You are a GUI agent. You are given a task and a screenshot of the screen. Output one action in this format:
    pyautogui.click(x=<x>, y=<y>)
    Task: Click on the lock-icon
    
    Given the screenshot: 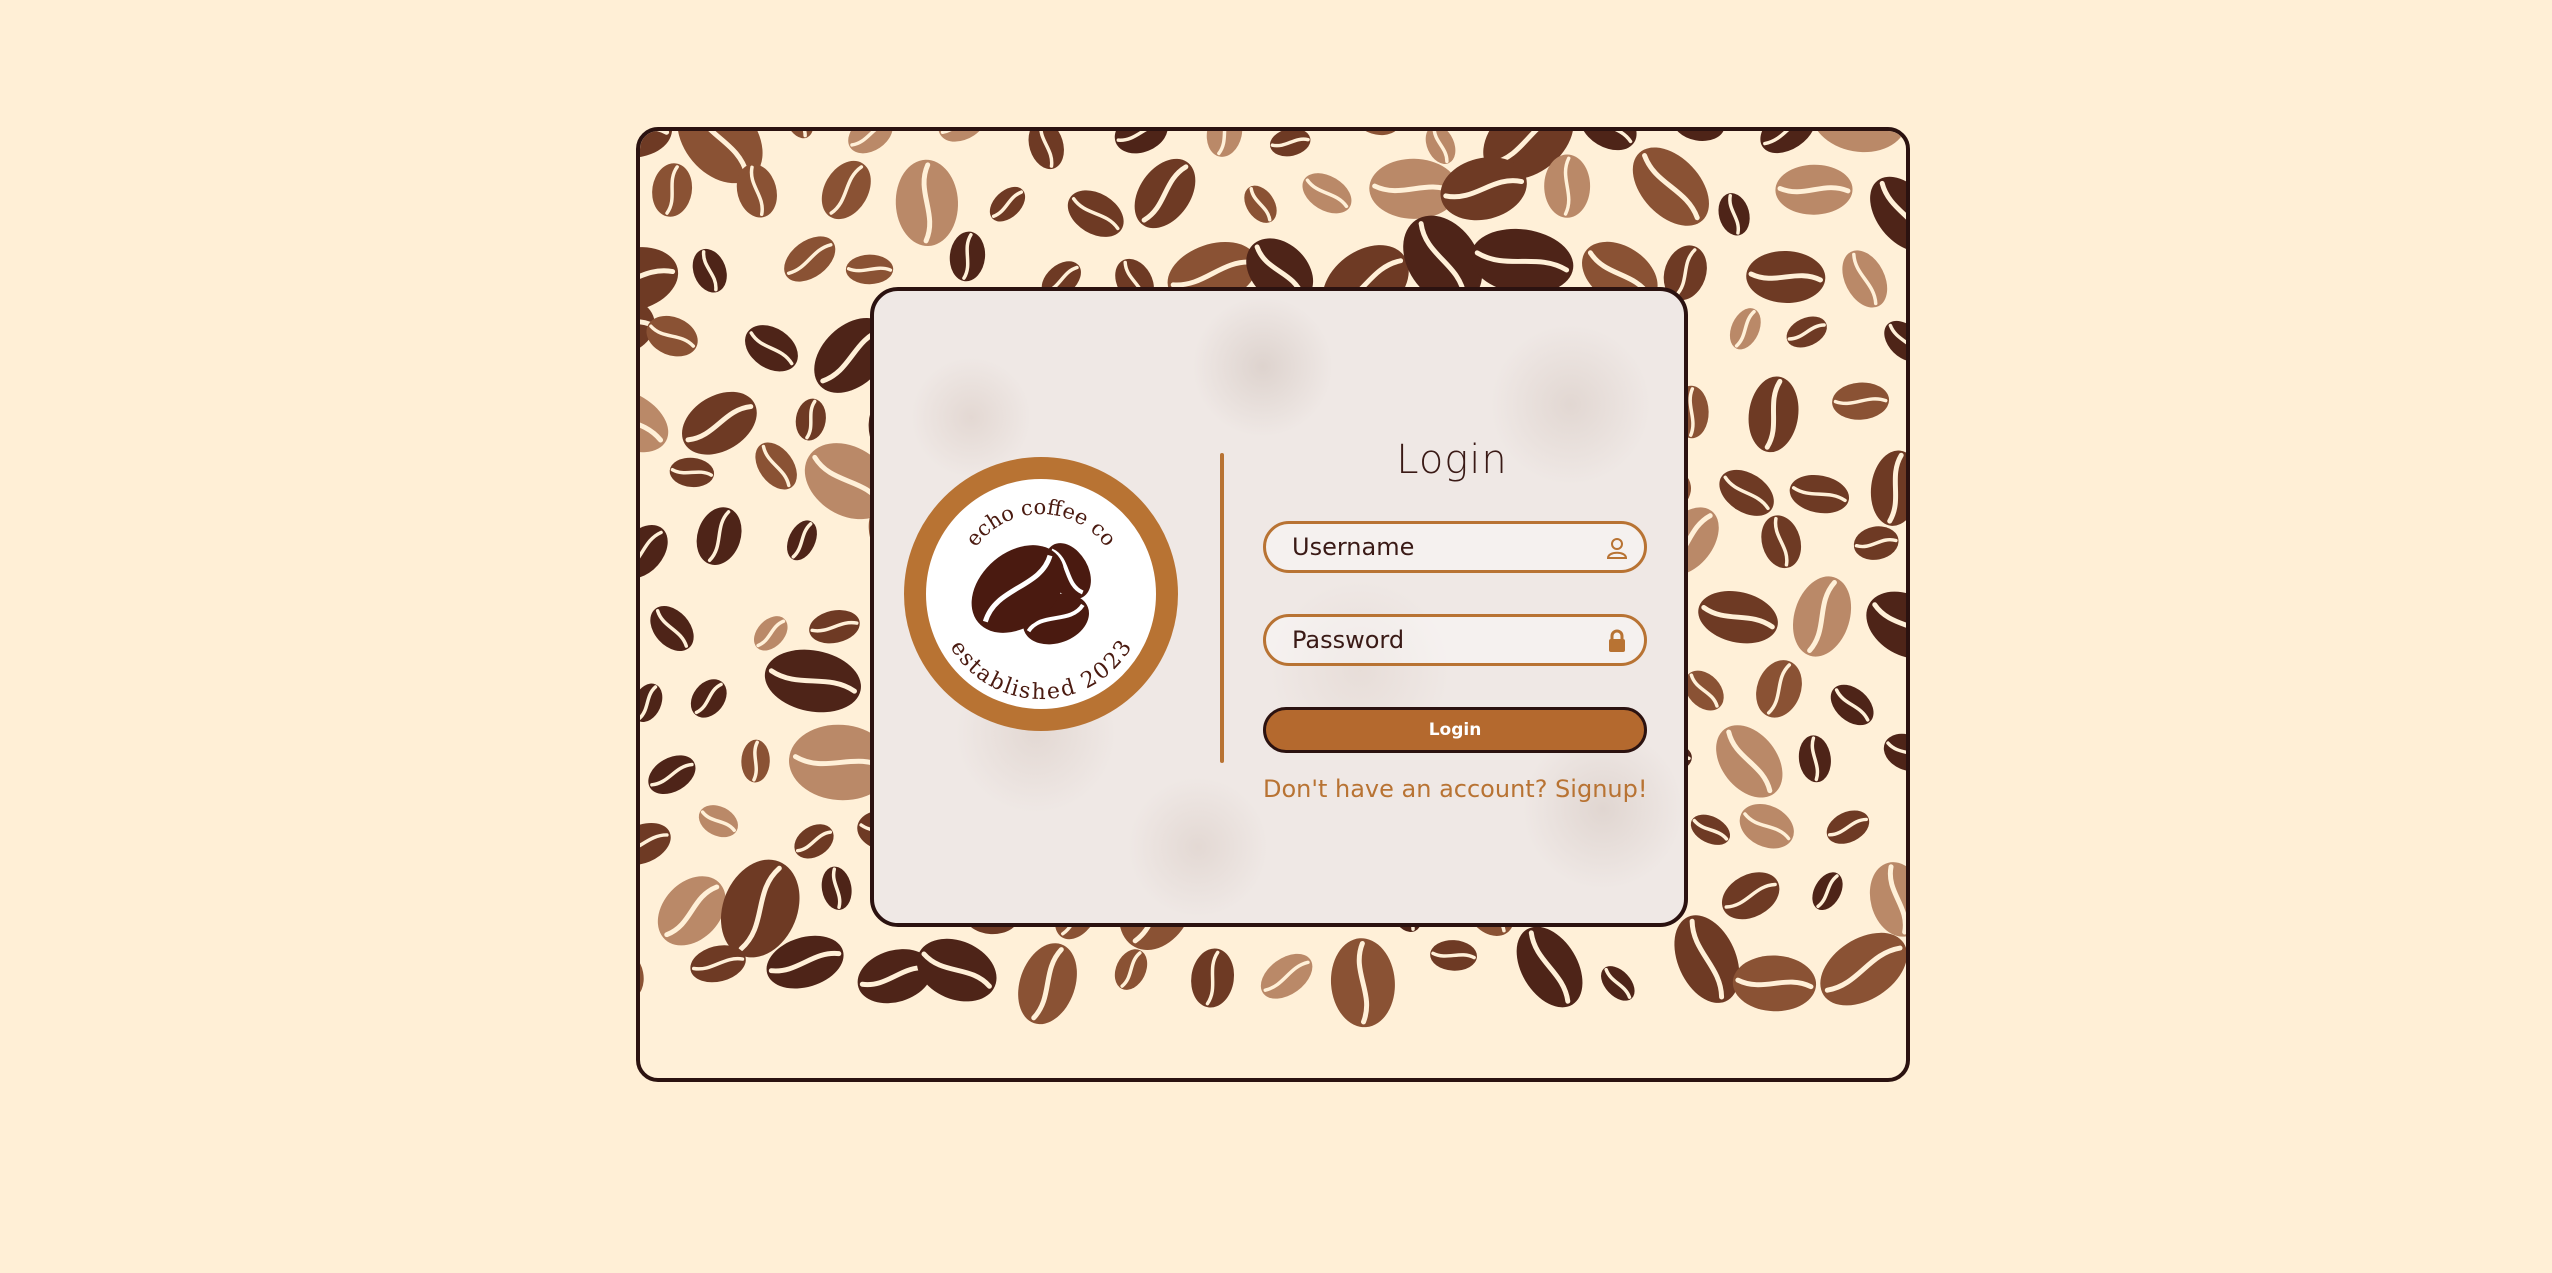 What is the action you would take?
    pyautogui.click(x=1617, y=640)
    